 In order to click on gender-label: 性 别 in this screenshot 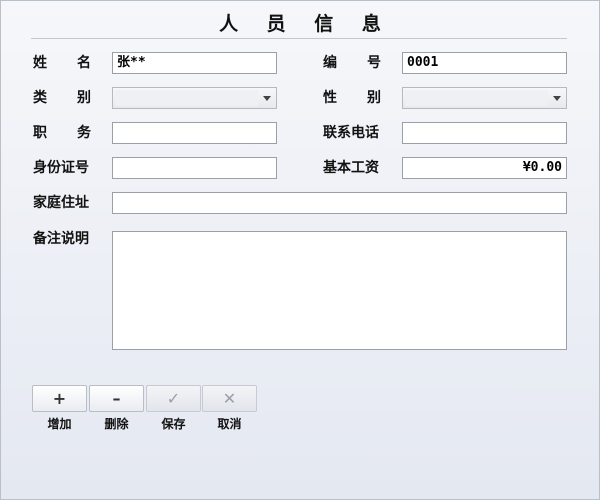, I will do `click(352, 98)`.